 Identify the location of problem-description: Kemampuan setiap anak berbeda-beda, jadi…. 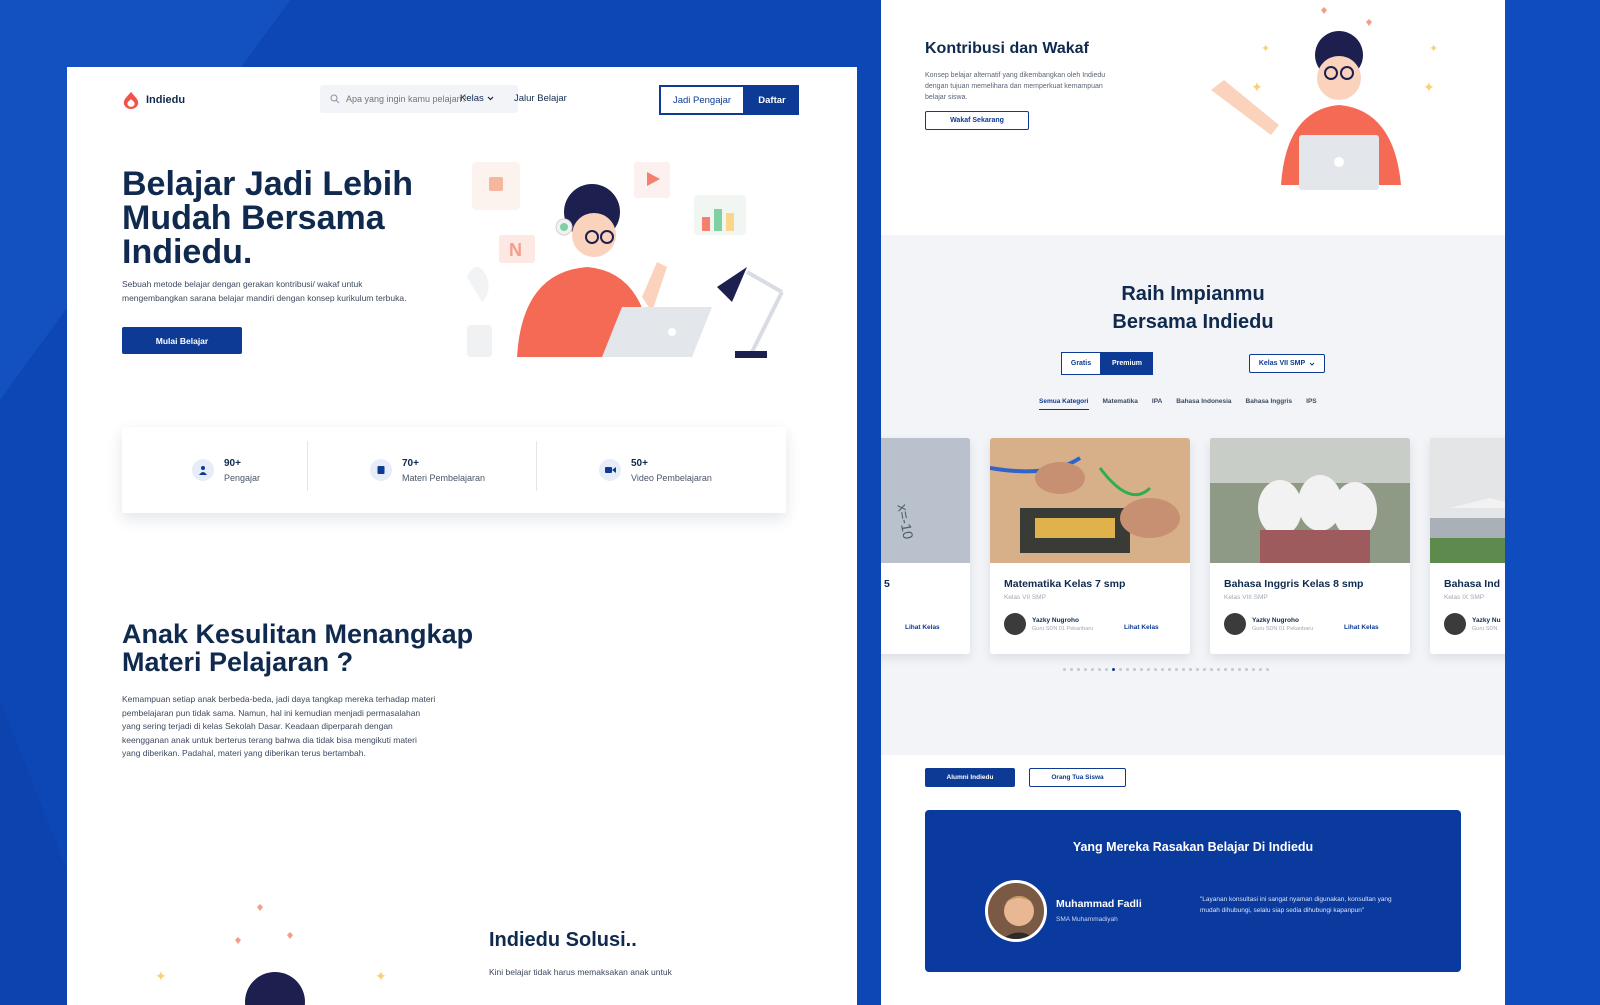
(279, 726).